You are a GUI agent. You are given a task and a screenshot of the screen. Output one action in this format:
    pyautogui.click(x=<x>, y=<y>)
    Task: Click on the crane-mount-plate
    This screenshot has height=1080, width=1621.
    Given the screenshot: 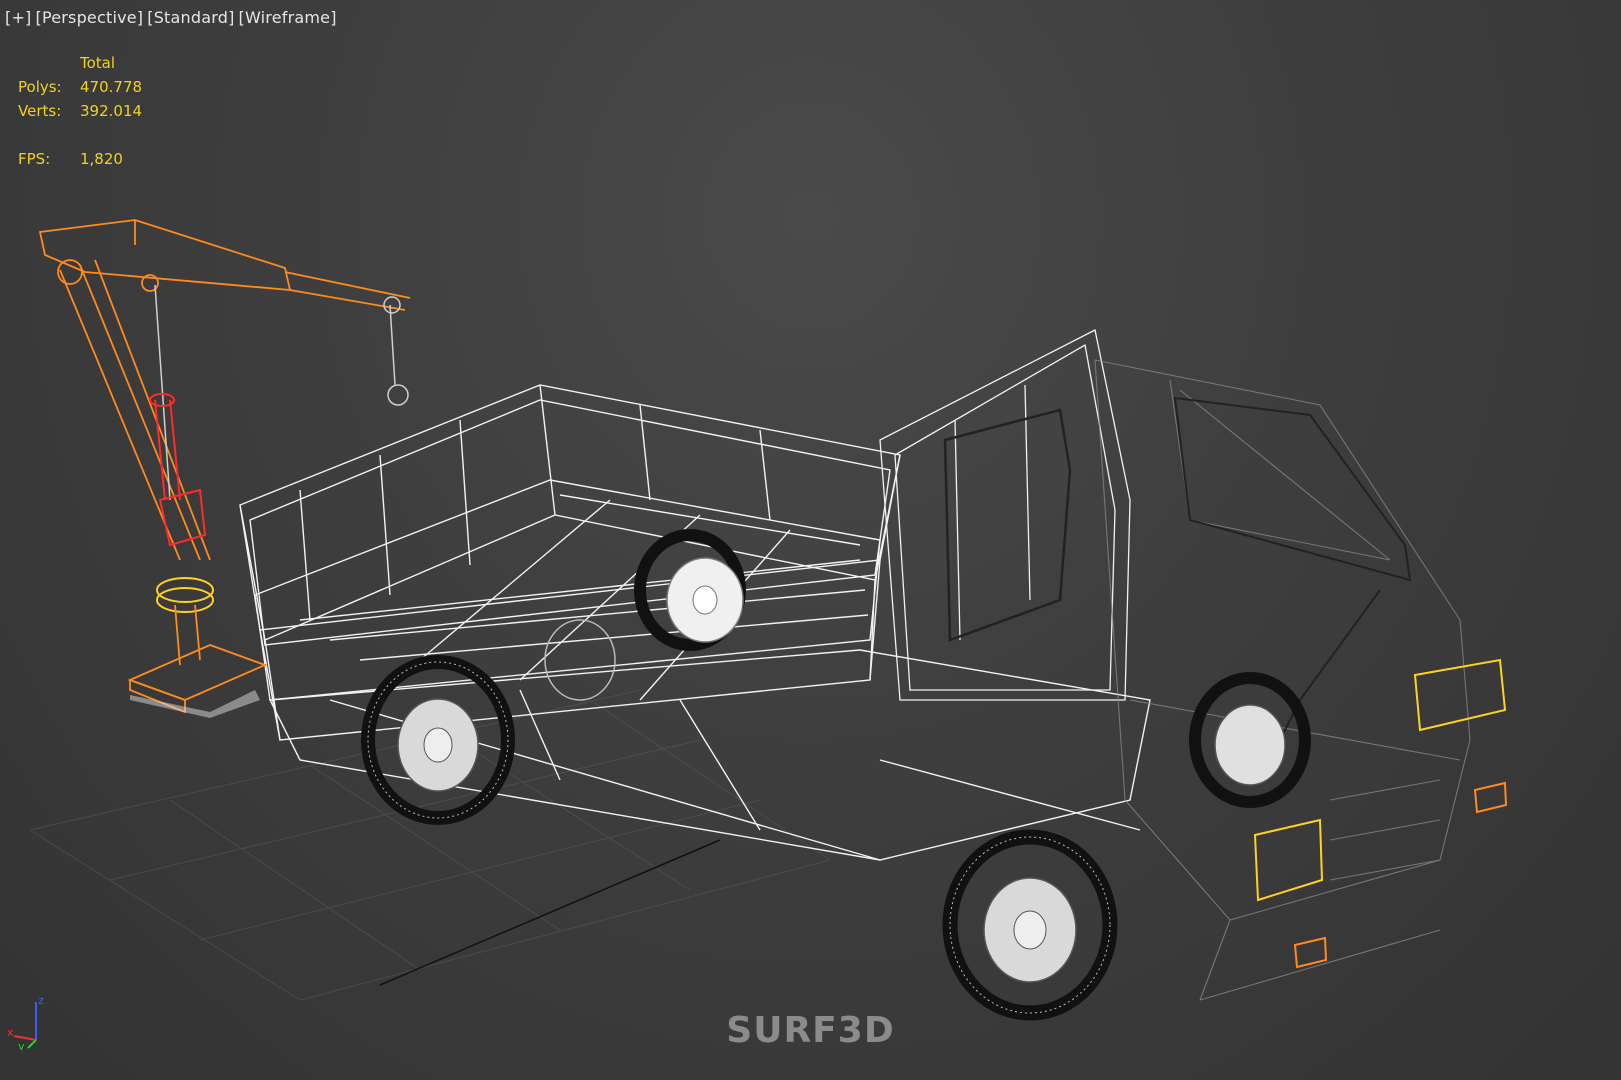 What is the action you would take?
    pyautogui.click(x=195, y=704)
    